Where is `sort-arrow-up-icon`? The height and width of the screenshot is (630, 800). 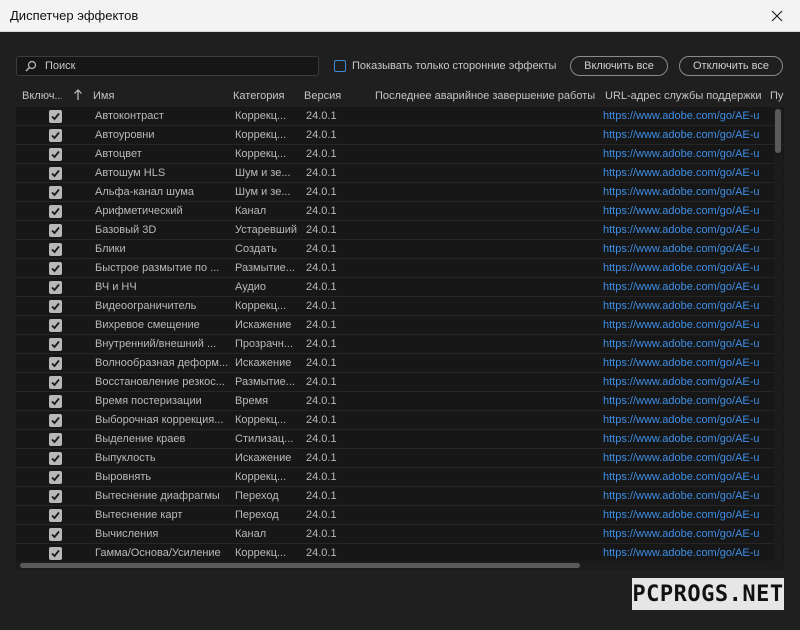 sort-arrow-up-icon is located at coordinates (78, 95).